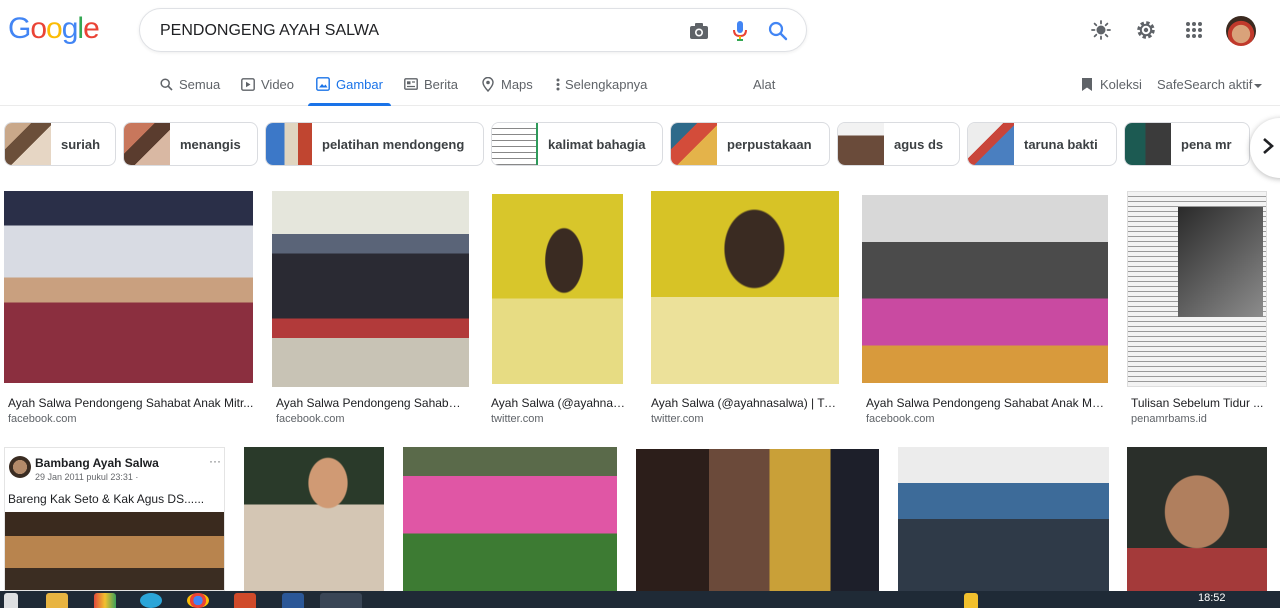 The height and width of the screenshot is (608, 1280). I want to click on search-box, so click(473, 30).